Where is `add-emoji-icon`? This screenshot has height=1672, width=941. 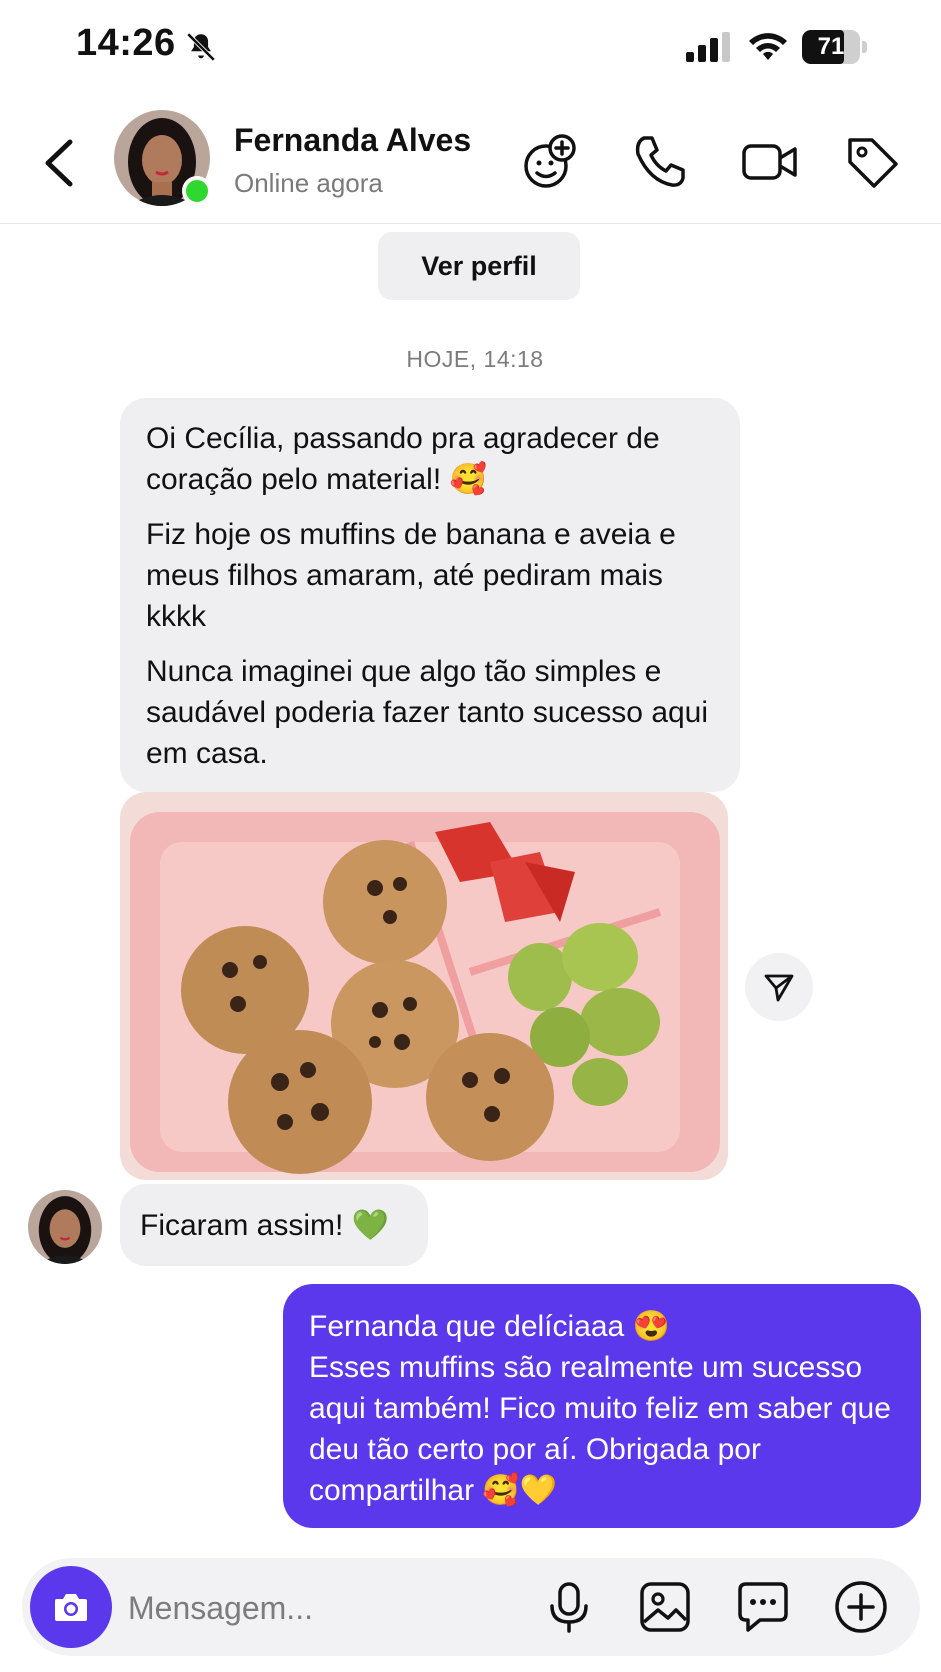 add-emoji-icon is located at coordinates (550, 162).